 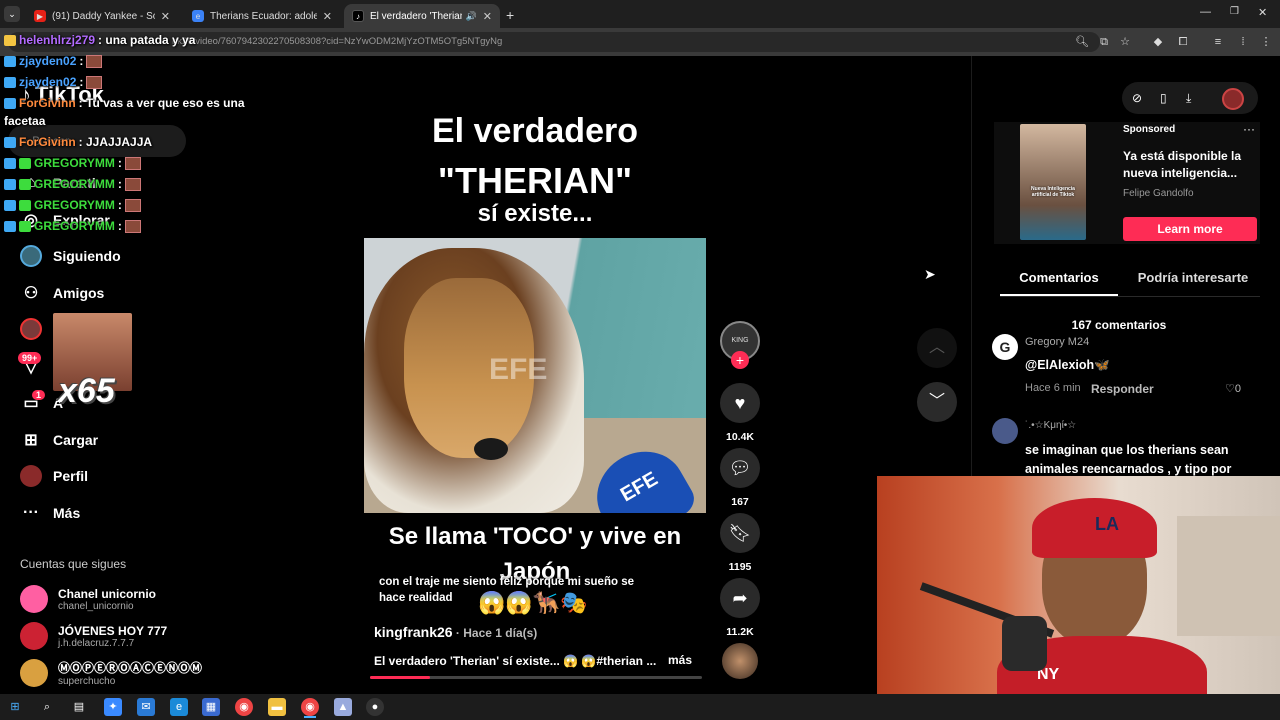 I want to click on video-subtitle-2: hace realidad, so click(x=416, y=598).